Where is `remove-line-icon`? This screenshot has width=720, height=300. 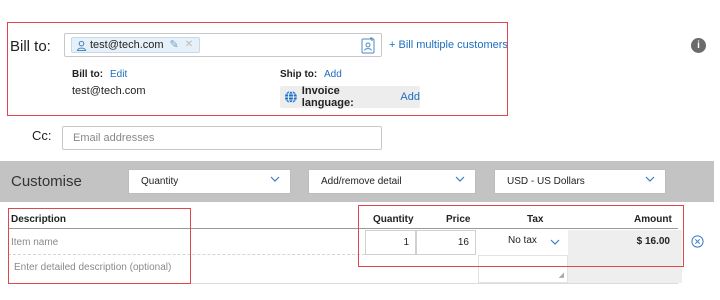
remove-line-icon is located at coordinates (697, 241).